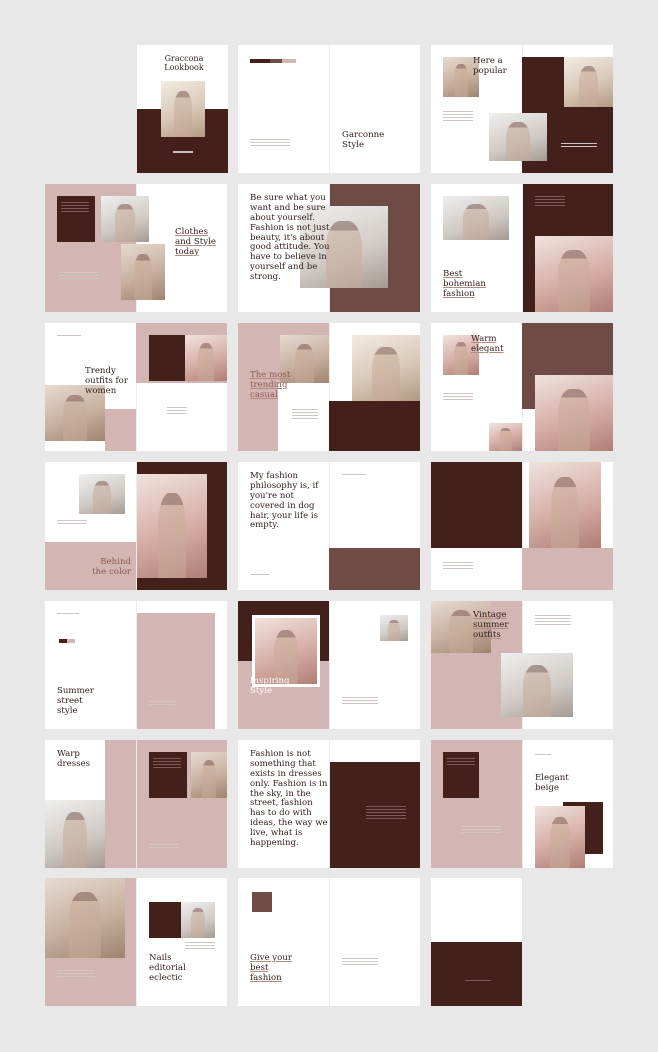 The height and width of the screenshot is (1052, 658). Describe the element at coordinates (184, 63) in the screenshot. I see `cover-title: Graccona Lookbook` at that location.